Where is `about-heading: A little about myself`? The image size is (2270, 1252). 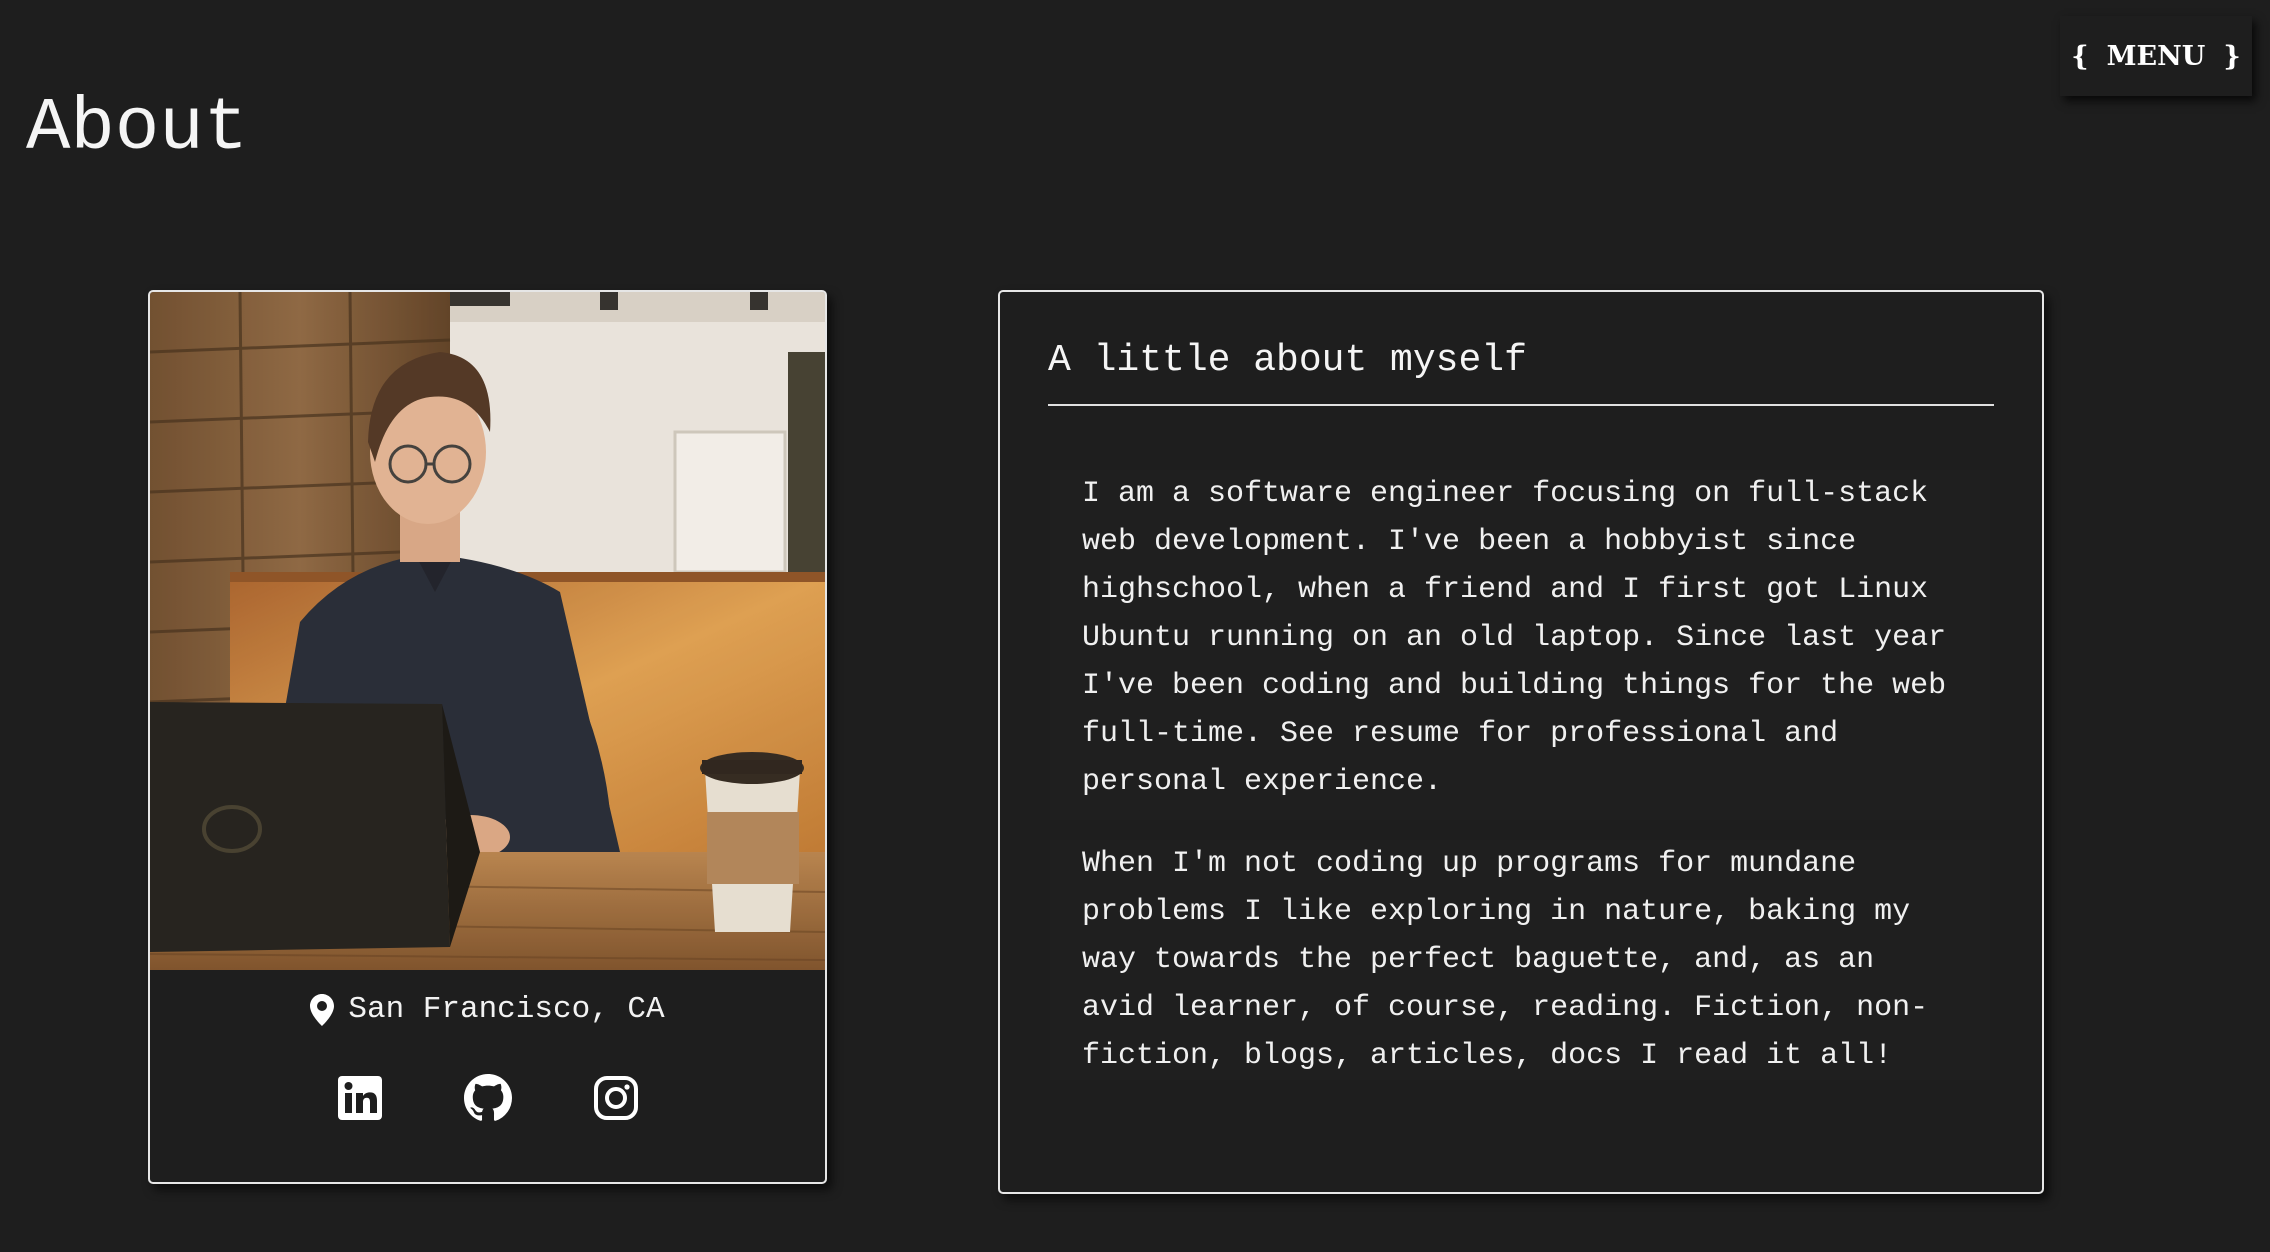 about-heading: A little about myself is located at coordinates (1287, 360).